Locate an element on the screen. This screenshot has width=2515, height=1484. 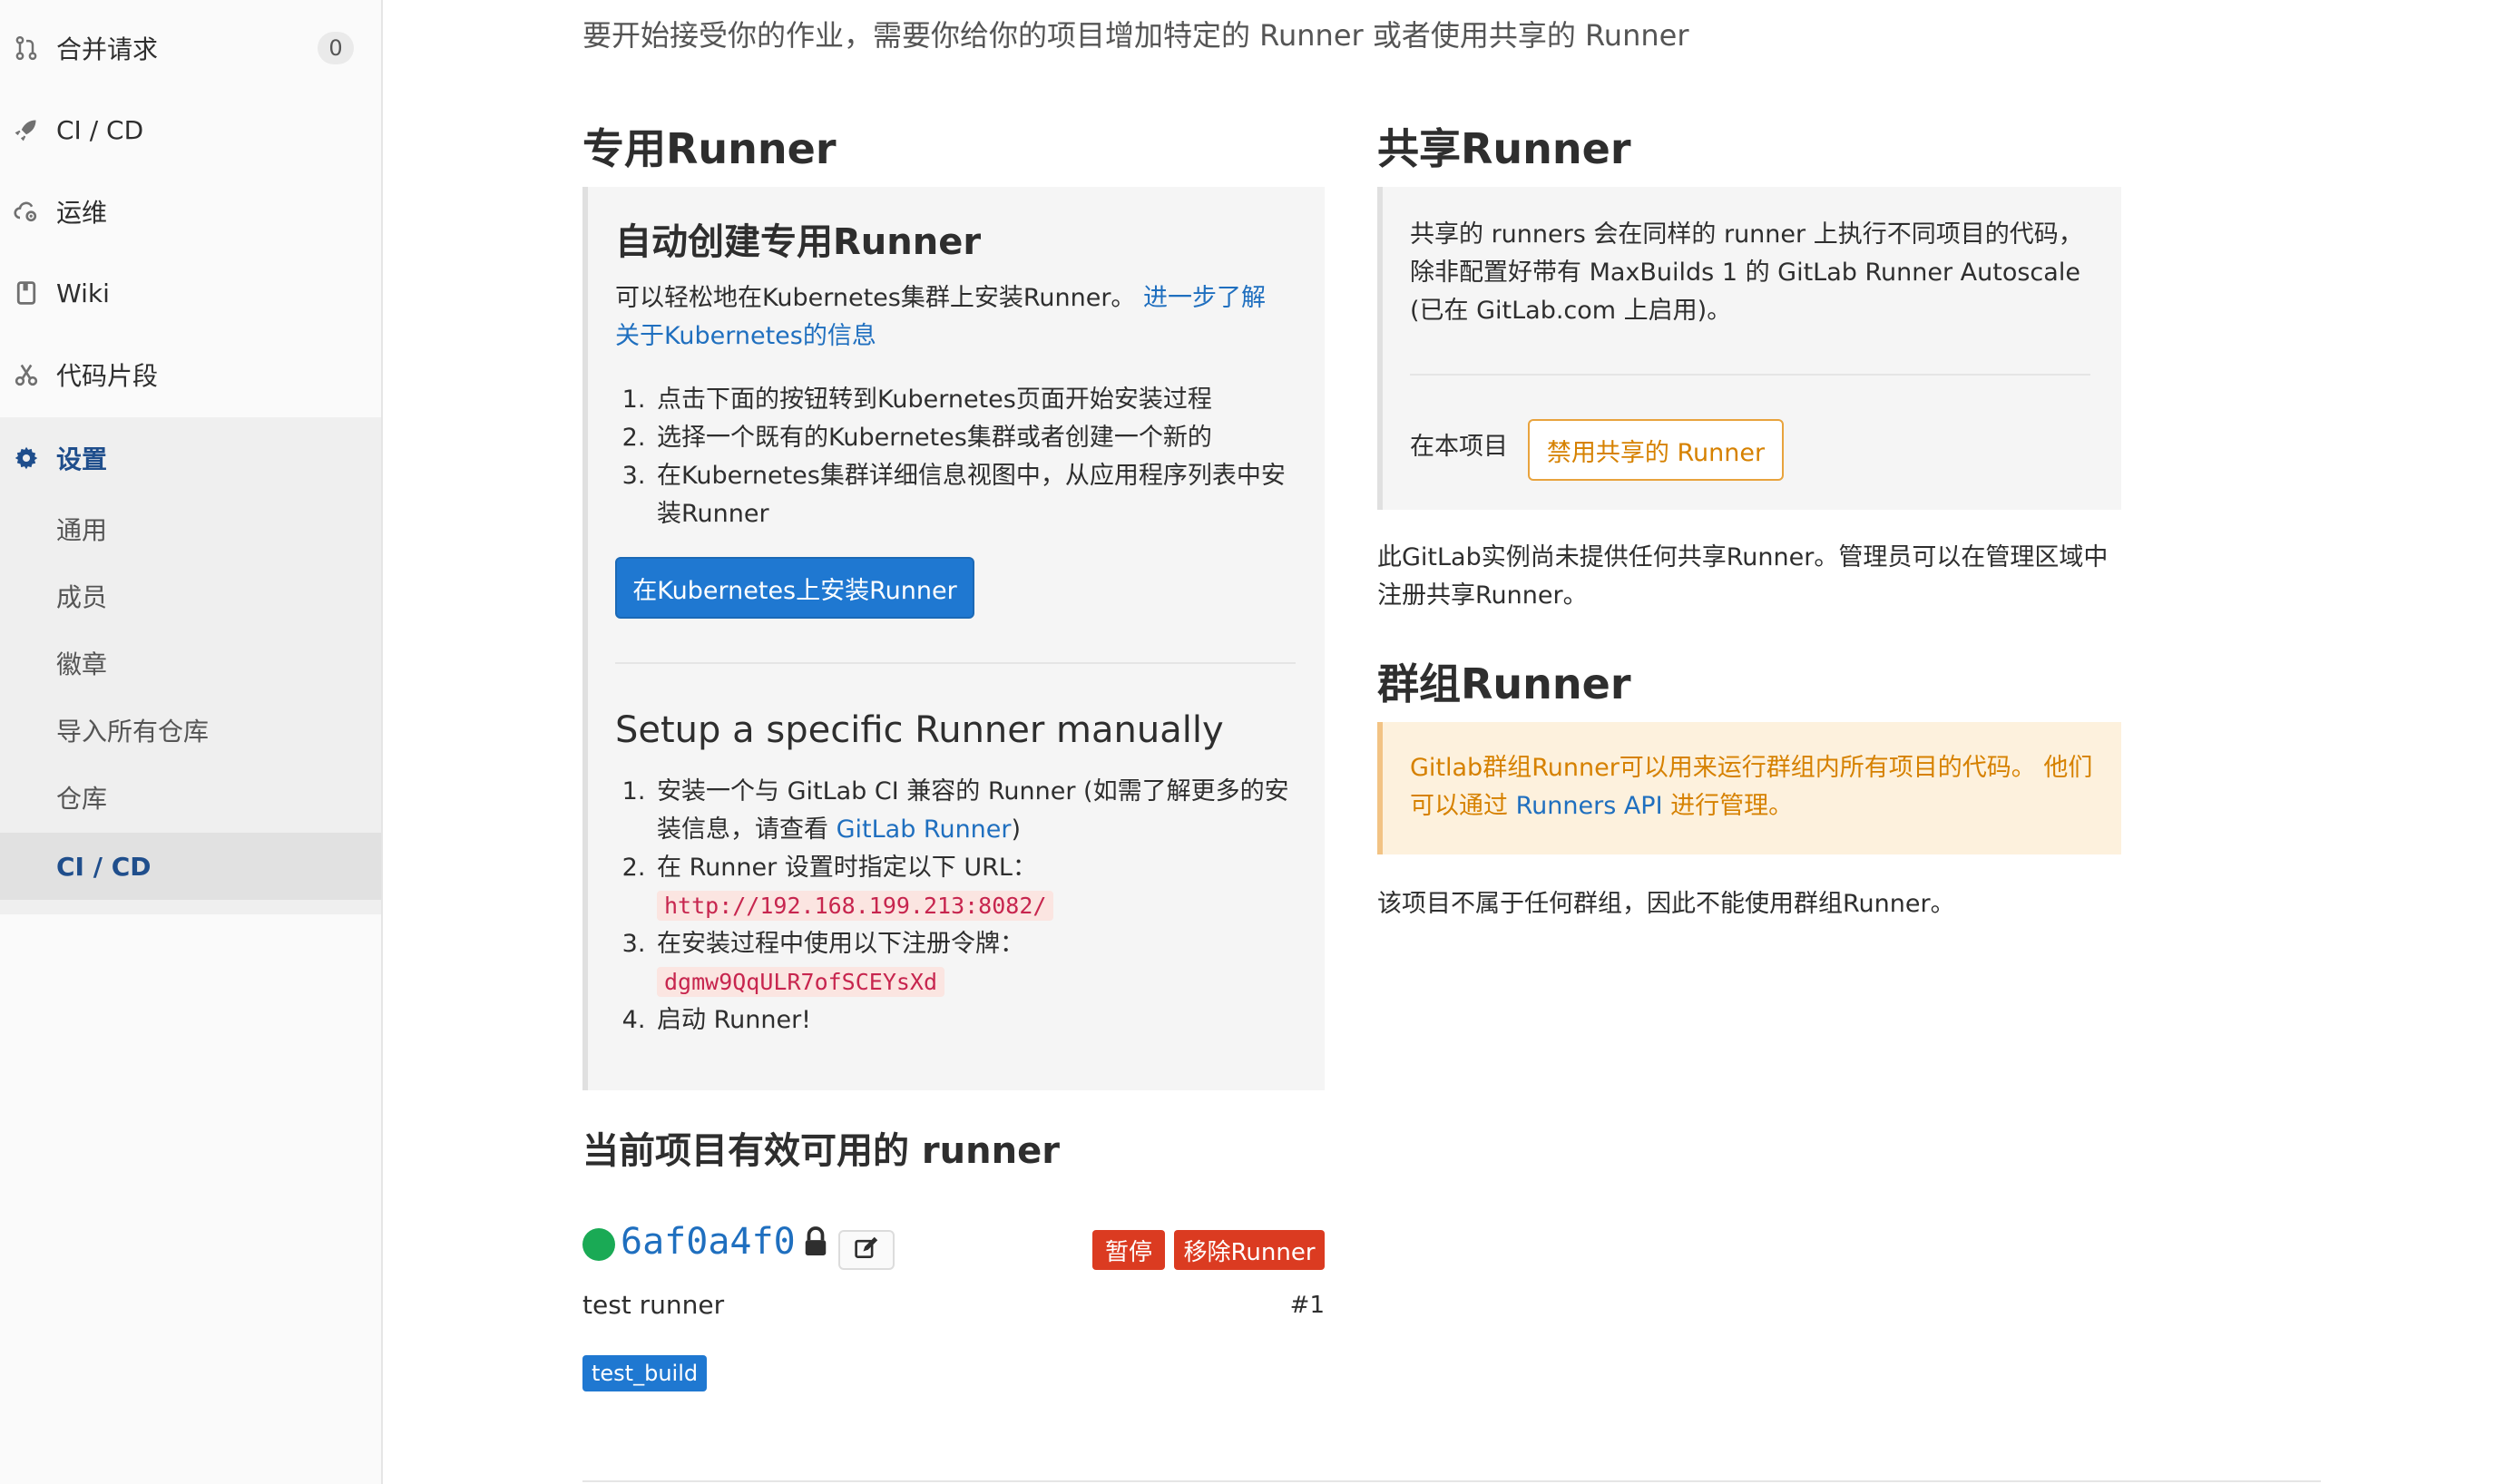
disable-shared-runners-button: 禁用共享的 Runner is located at coordinates (1656, 450).